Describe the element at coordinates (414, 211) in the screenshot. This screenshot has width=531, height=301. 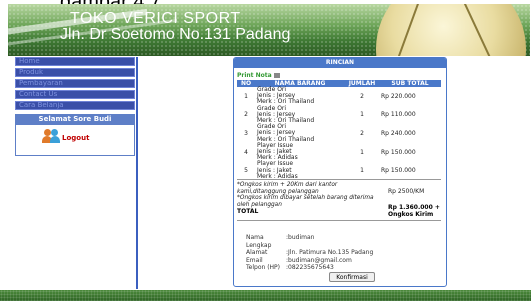
I see `total-value: Rp 1.360.000 + Ongkos Kirim` at that location.